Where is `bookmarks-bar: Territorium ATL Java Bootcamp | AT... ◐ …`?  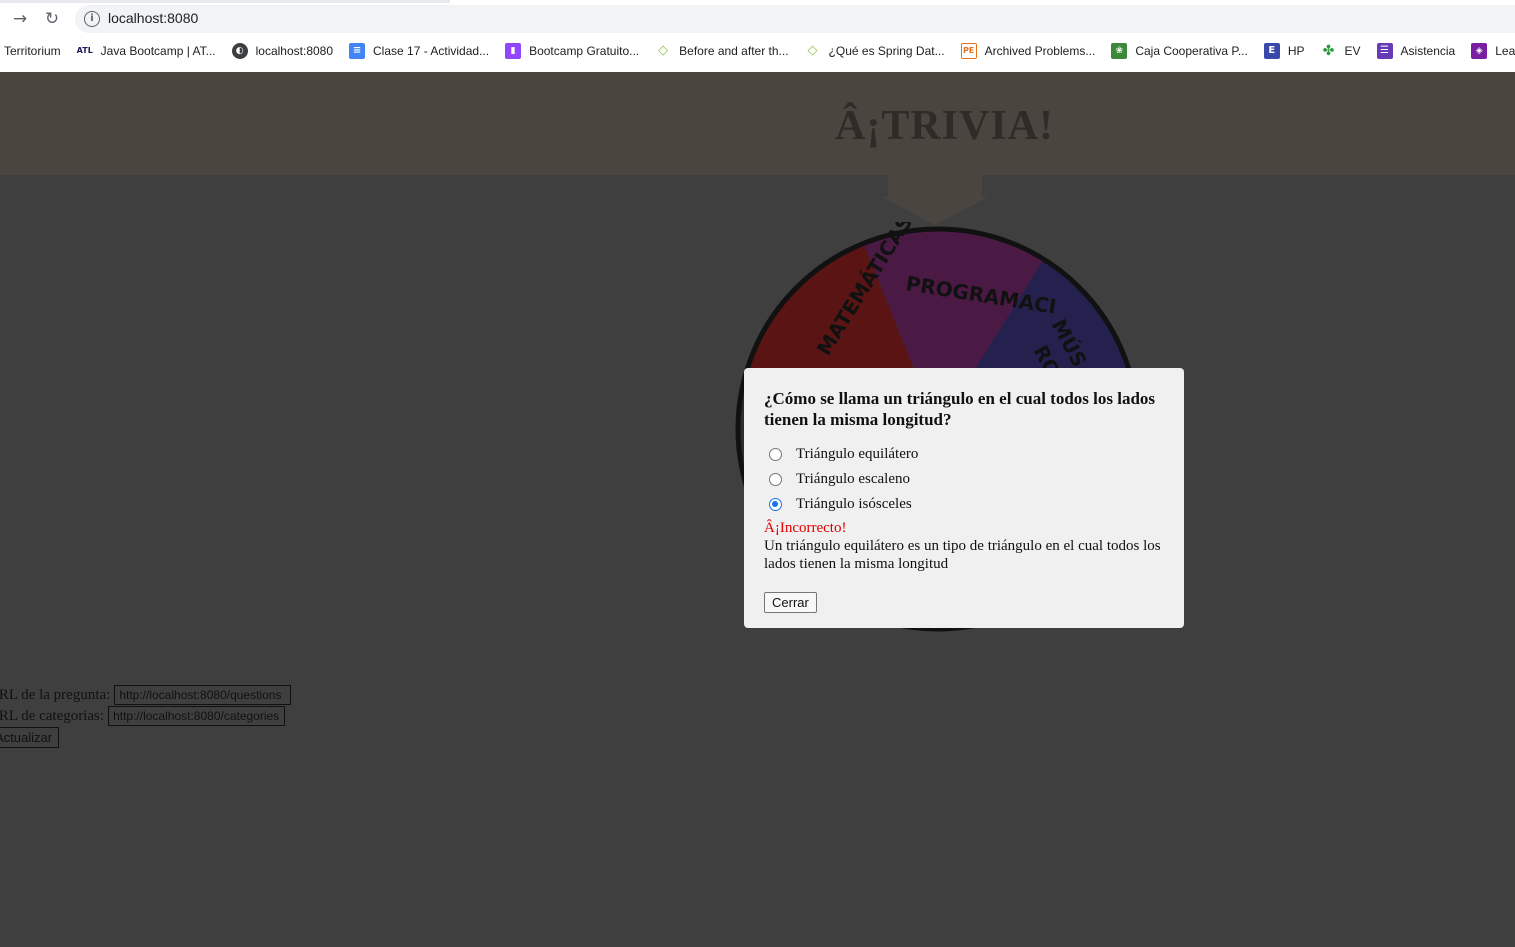 bookmarks-bar: Territorium ATL Java Bootcamp | AT... ◐ … is located at coordinates (757, 51).